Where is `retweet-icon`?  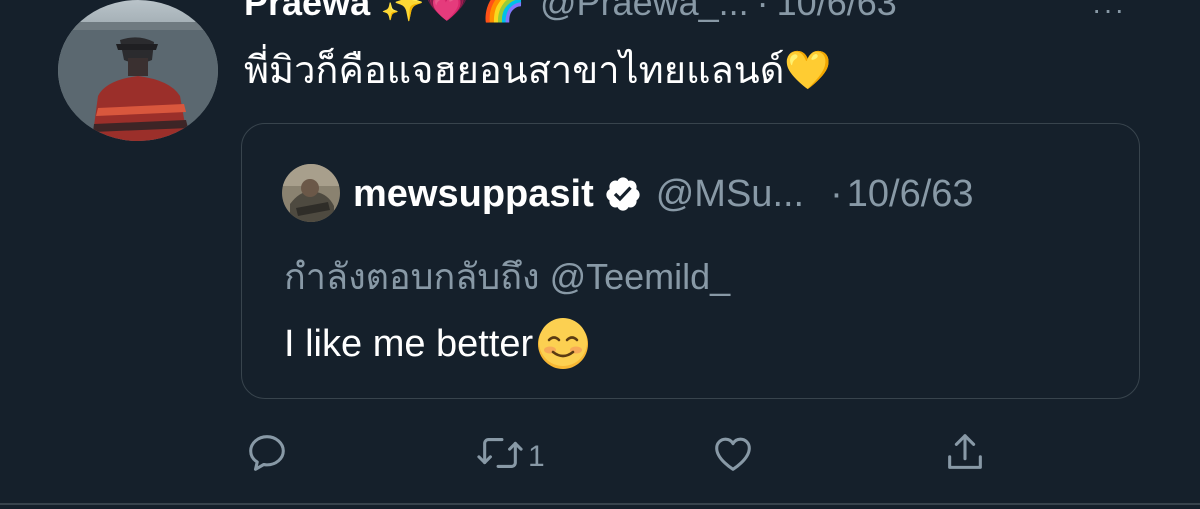 retweet-icon is located at coordinates (500, 457).